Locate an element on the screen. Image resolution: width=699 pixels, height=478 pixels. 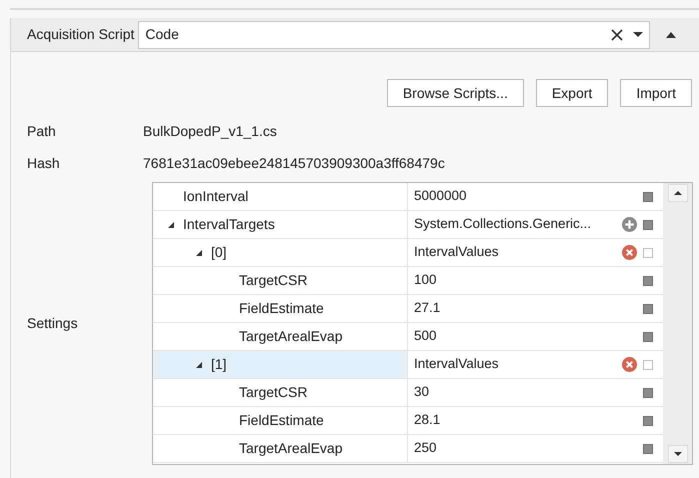
action-button: Import is located at coordinates (656, 93).